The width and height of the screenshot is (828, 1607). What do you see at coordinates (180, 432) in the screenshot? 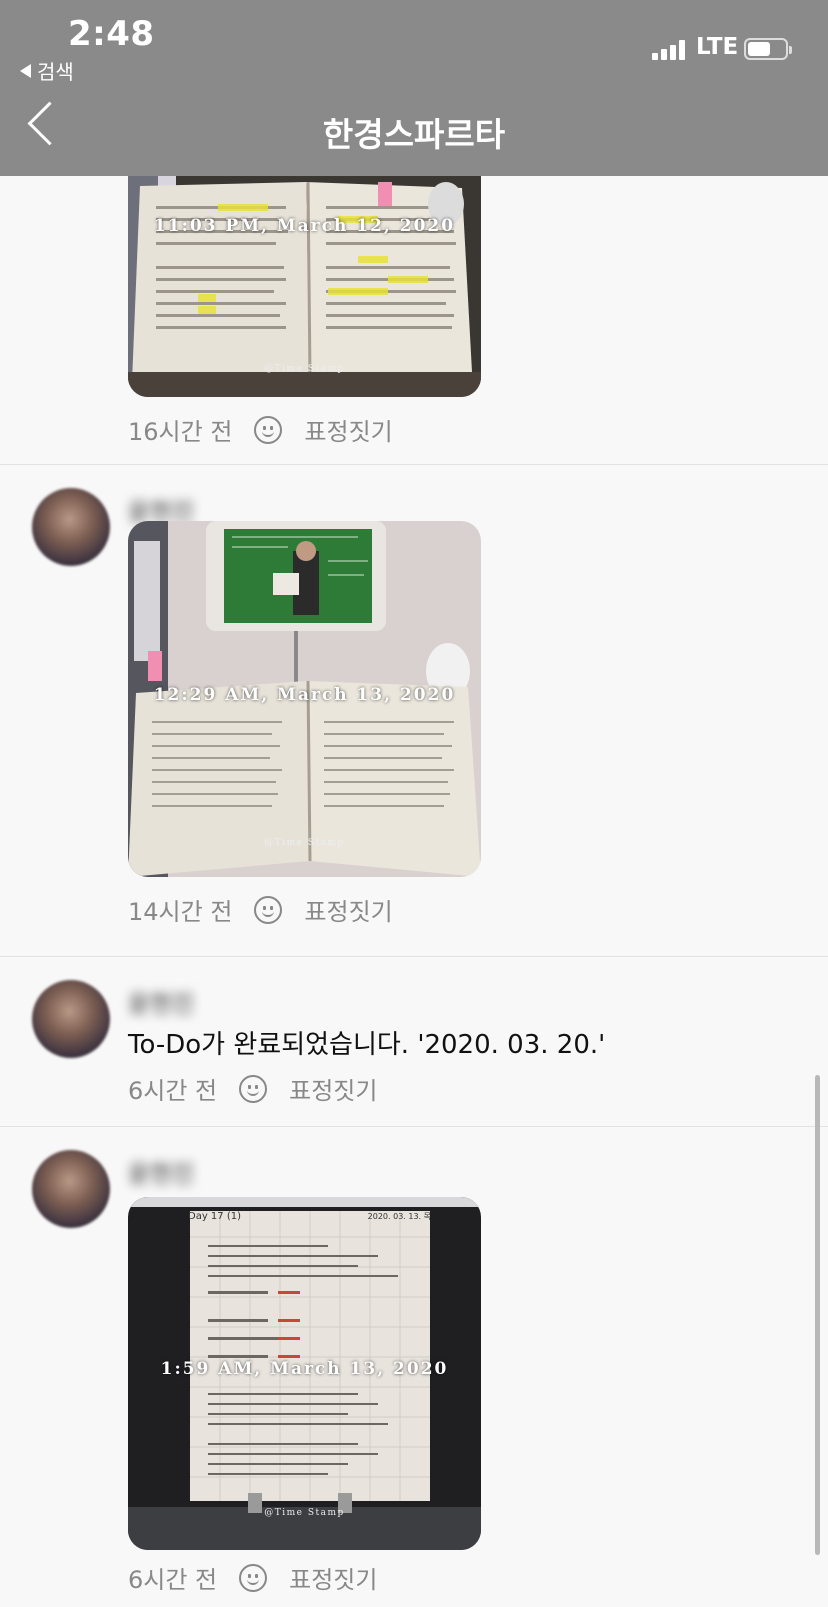
I see `post-time: 16시간 전` at bounding box center [180, 432].